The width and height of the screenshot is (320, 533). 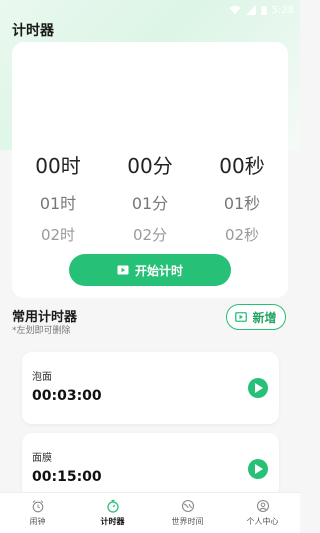 I want to click on start-timer-label: 开始计时, so click(x=158, y=270).